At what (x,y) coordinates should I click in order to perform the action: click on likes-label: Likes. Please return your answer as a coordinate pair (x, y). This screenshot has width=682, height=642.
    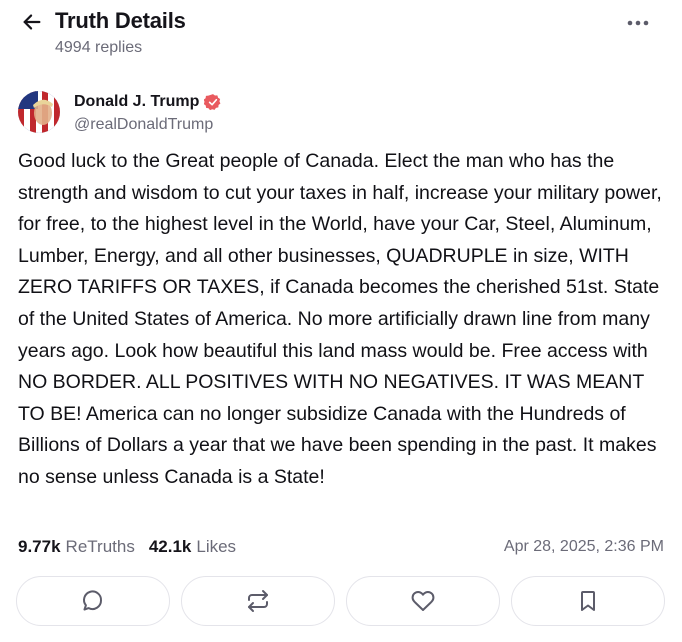
    Looking at the image, I should click on (216, 546).